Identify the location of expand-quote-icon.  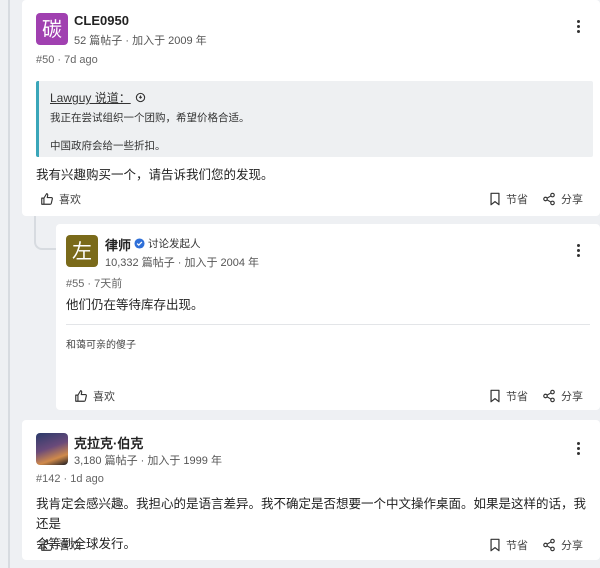
(140, 97).